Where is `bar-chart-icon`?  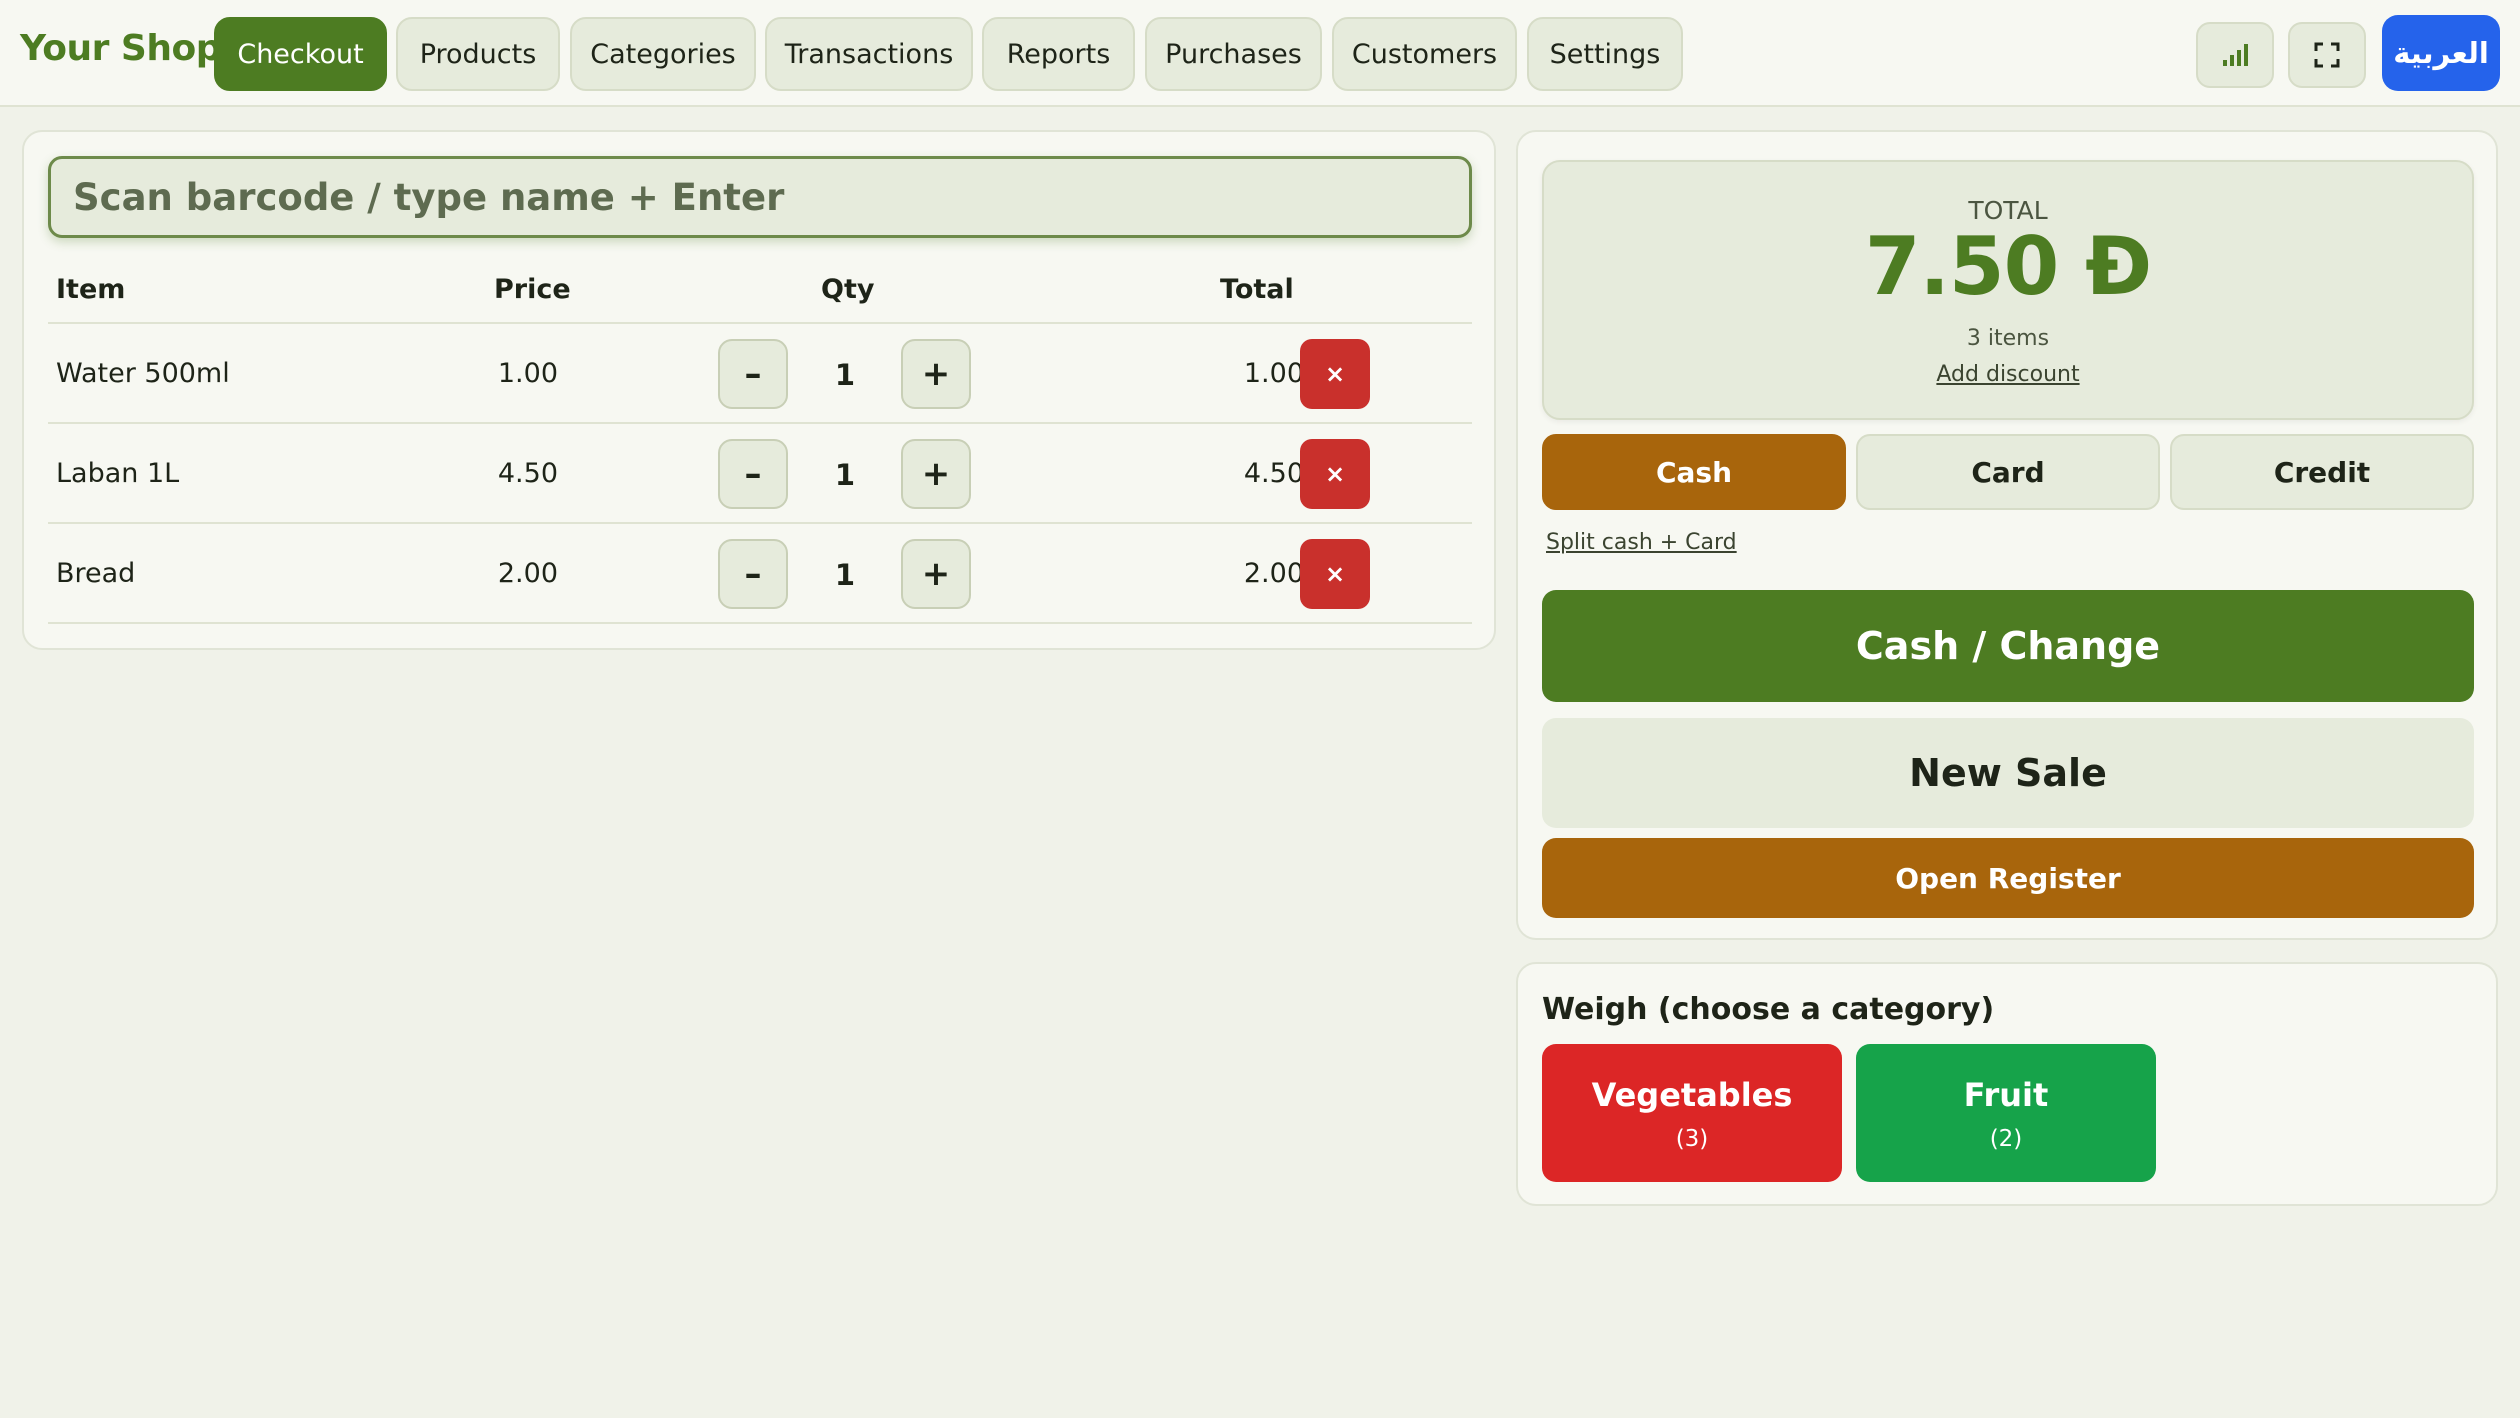
bar-chart-icon is located at coordinates (2235, 55).